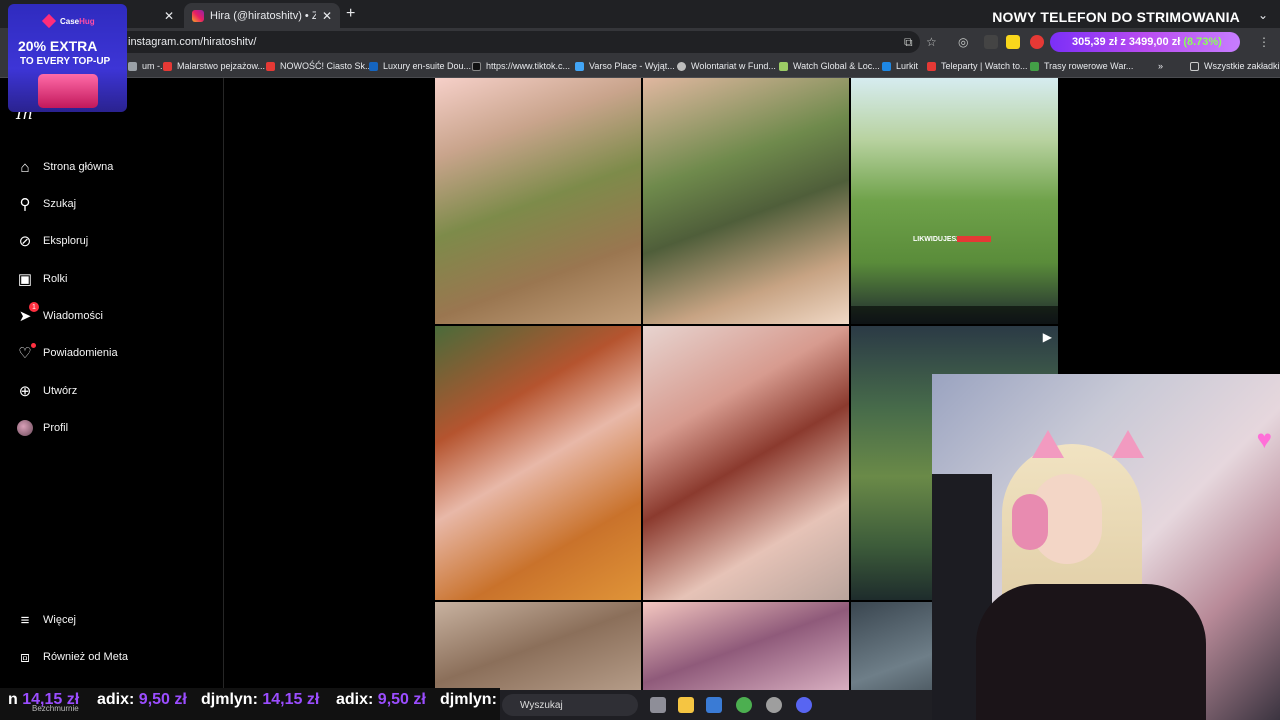  Describe the element at coordinates (570, 705) in the screenshot. I see `taskbar-search: Wyszukaj` at that location.